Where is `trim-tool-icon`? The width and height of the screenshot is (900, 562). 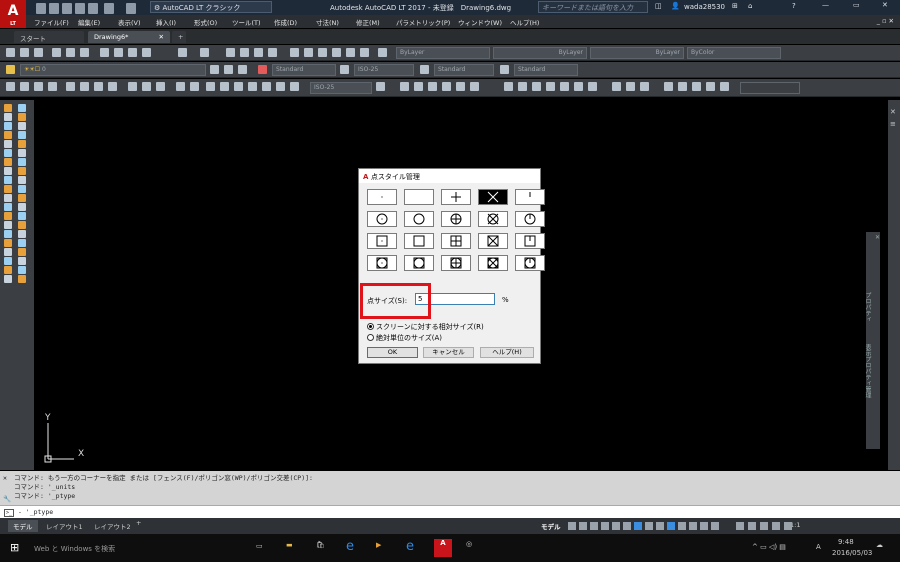 trim-tool-icon is located at coordinates (8, 234).